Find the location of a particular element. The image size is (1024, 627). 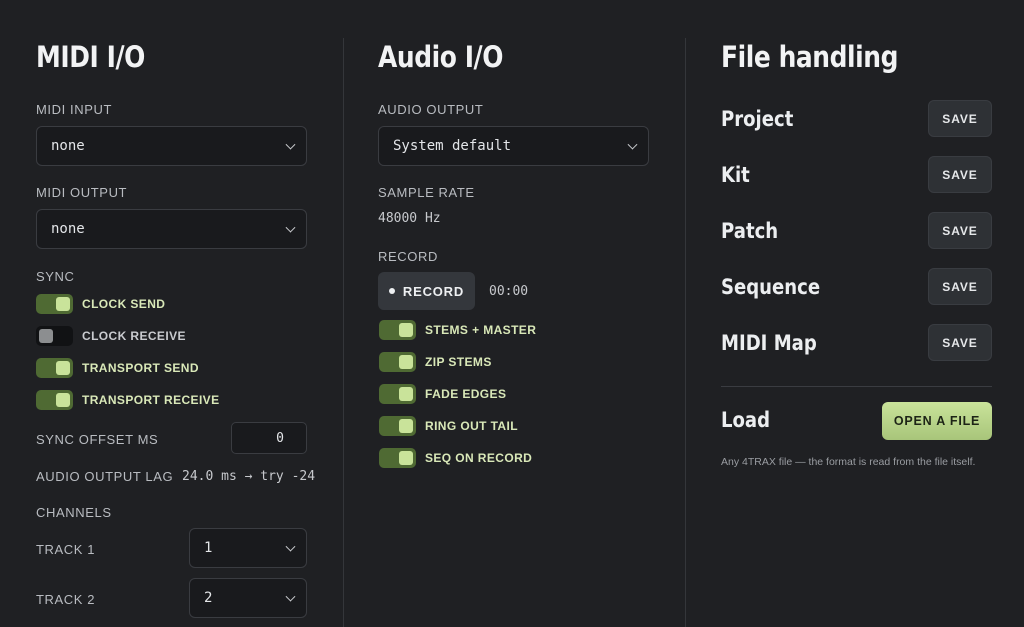

file-handling-heading: File handling is located at coordinates (810, 57).